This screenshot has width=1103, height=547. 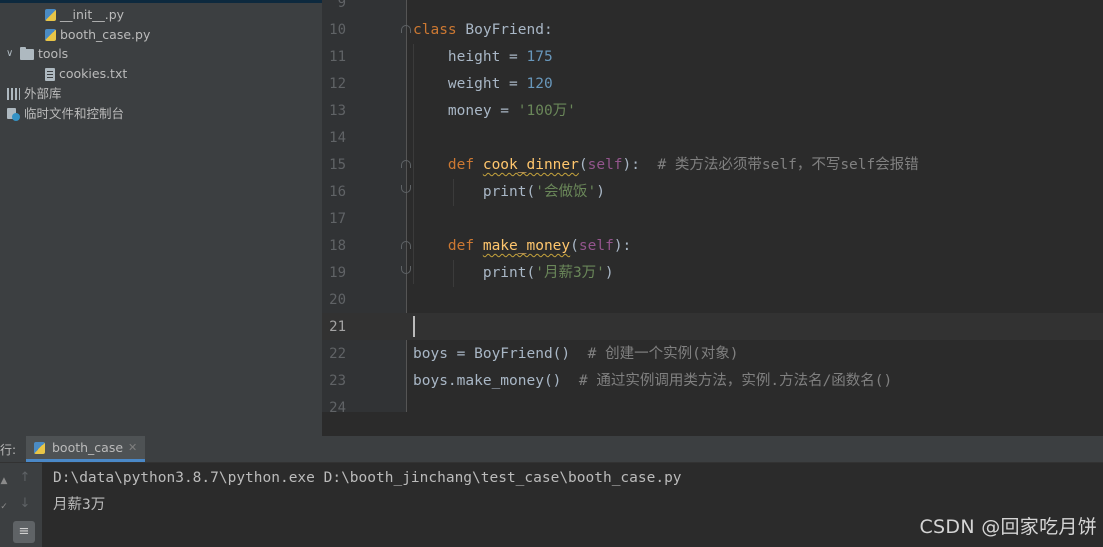 I want to click on comment: # 创建一个实例(对象), so click(x=663, y=354).